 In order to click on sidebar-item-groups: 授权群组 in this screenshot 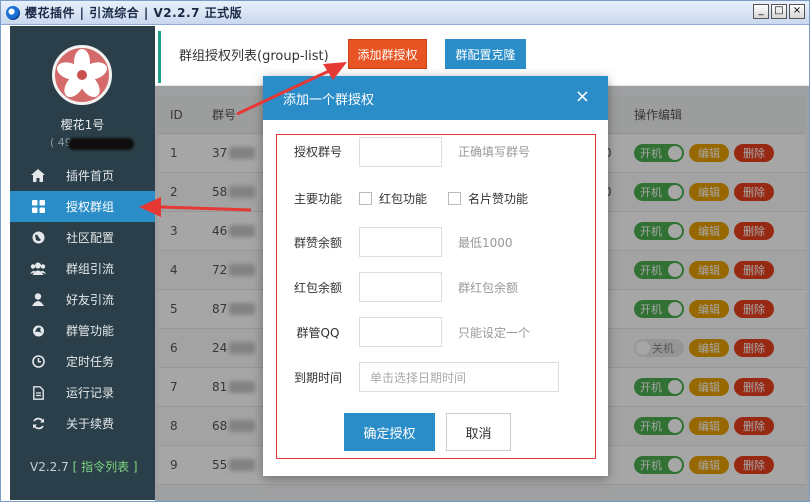, I will do `click(82, 206)`.